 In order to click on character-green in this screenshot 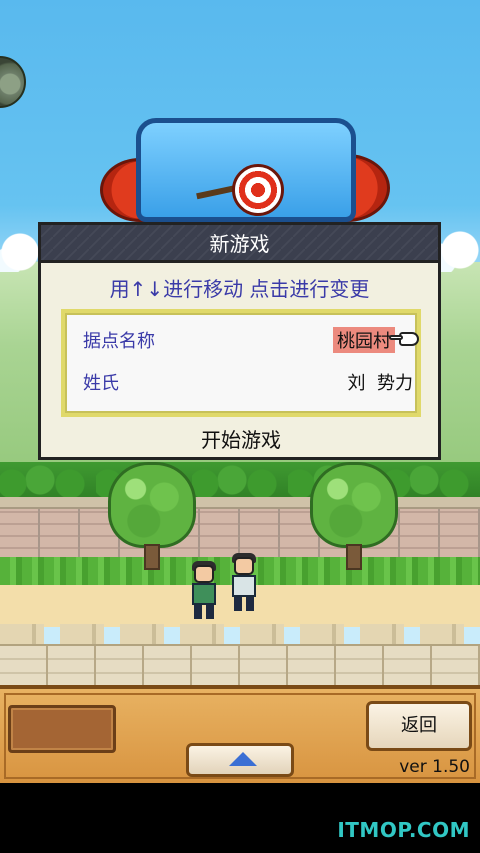, I will do `click(203, 590)`.